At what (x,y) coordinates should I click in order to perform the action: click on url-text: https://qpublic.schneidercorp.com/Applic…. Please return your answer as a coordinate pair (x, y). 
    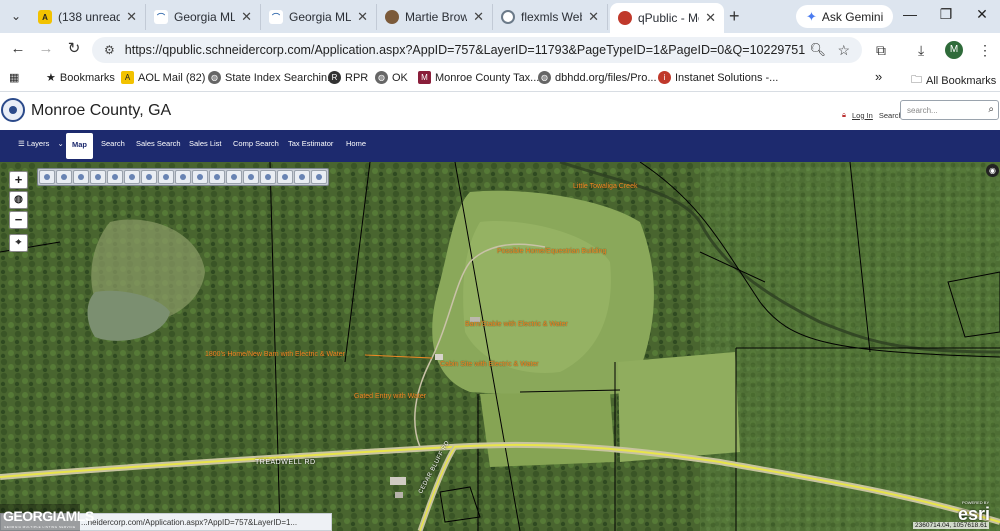
    Looking at the image, I should click on (465, 50).